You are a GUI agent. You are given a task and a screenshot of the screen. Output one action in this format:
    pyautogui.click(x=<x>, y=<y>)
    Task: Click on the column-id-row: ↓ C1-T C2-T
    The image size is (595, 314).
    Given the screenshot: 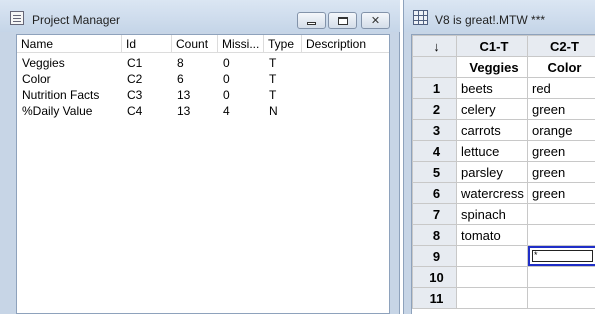 What is the action you would take?
    pyautogui.click(x=503, y=46)
    